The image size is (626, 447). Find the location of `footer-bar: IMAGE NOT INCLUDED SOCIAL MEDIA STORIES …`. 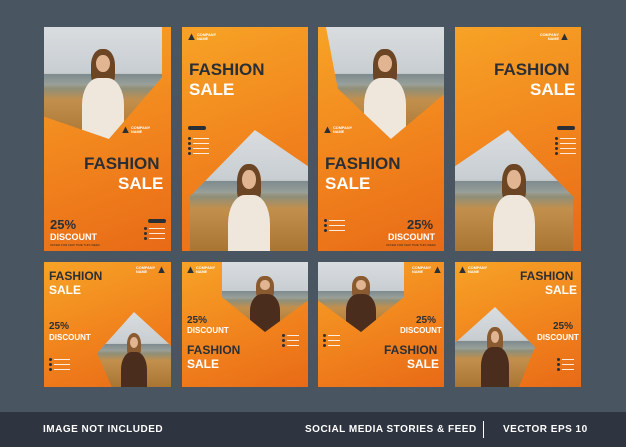

footer-bar: IMAGE NOT INCLUDED SOCIAL MEDIA STORIES … is located at coordinates (313, 429).